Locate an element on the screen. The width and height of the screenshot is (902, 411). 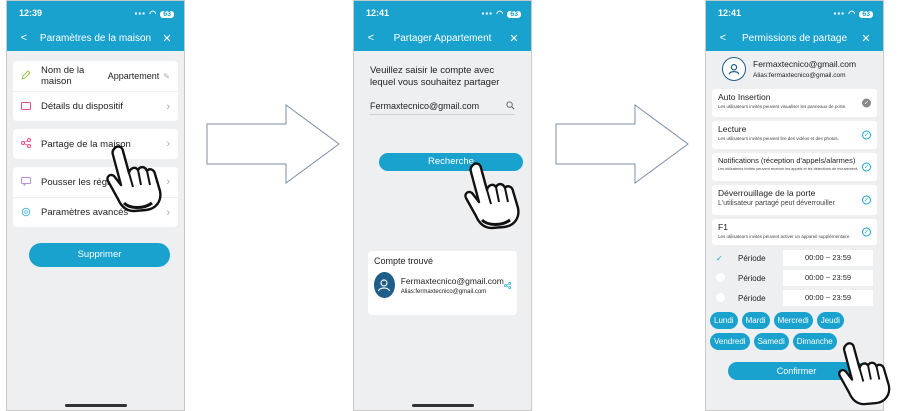
check-disabled-icon: ✓ is located at coordinates (866, 103).